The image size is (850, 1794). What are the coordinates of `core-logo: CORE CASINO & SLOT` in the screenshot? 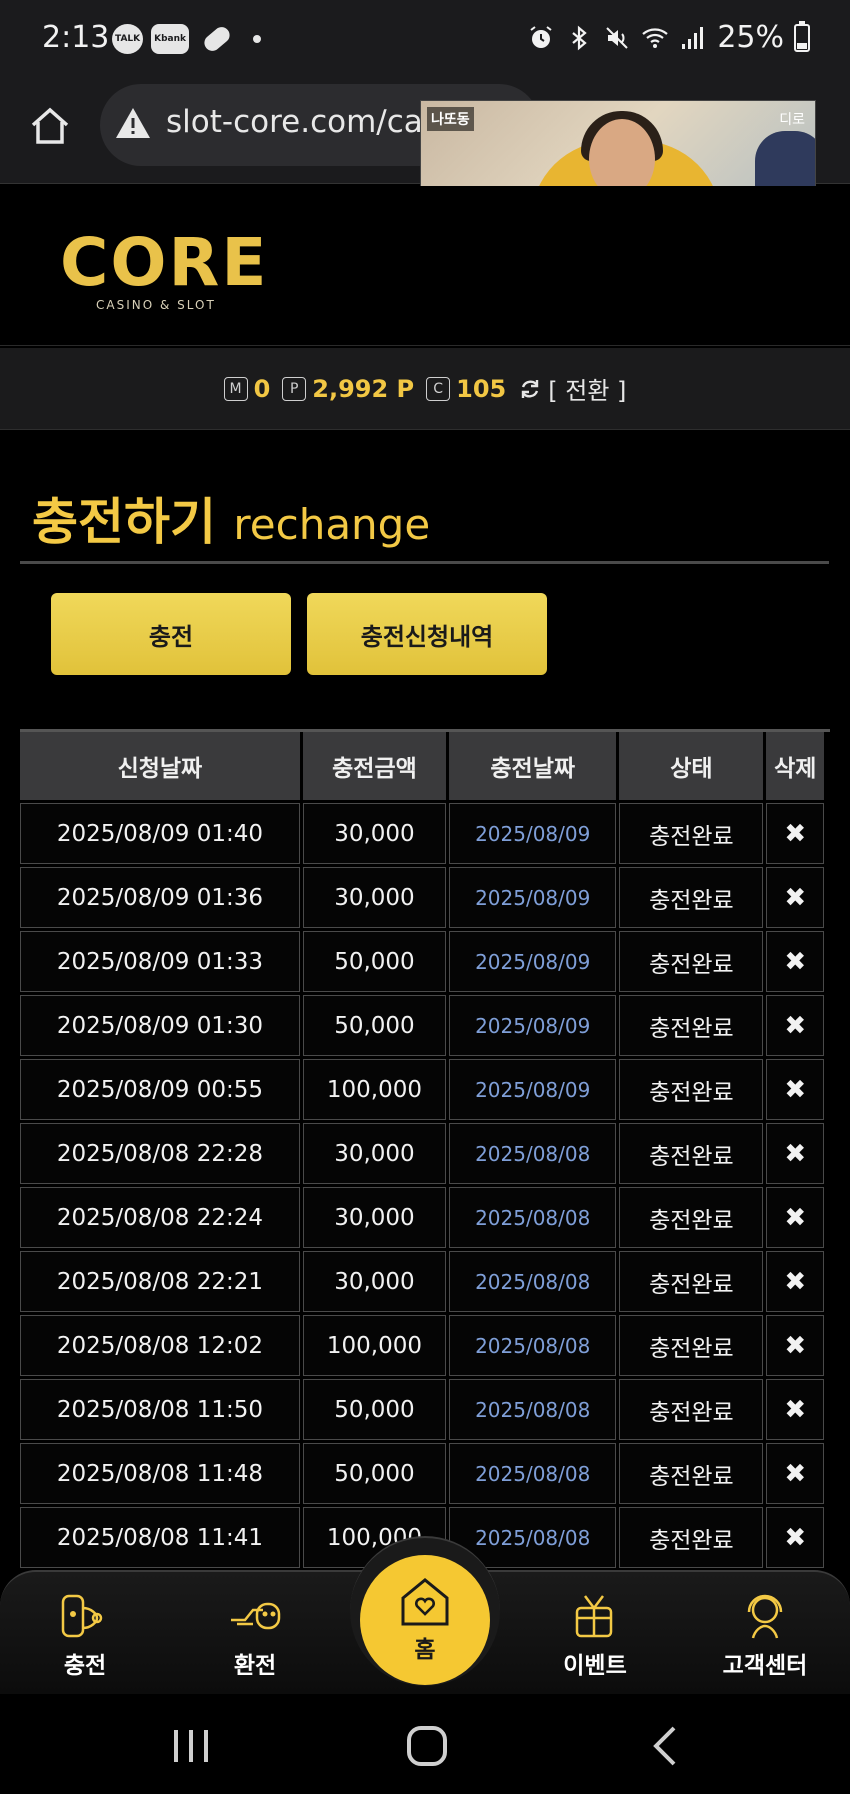 It's located at (164, 268).